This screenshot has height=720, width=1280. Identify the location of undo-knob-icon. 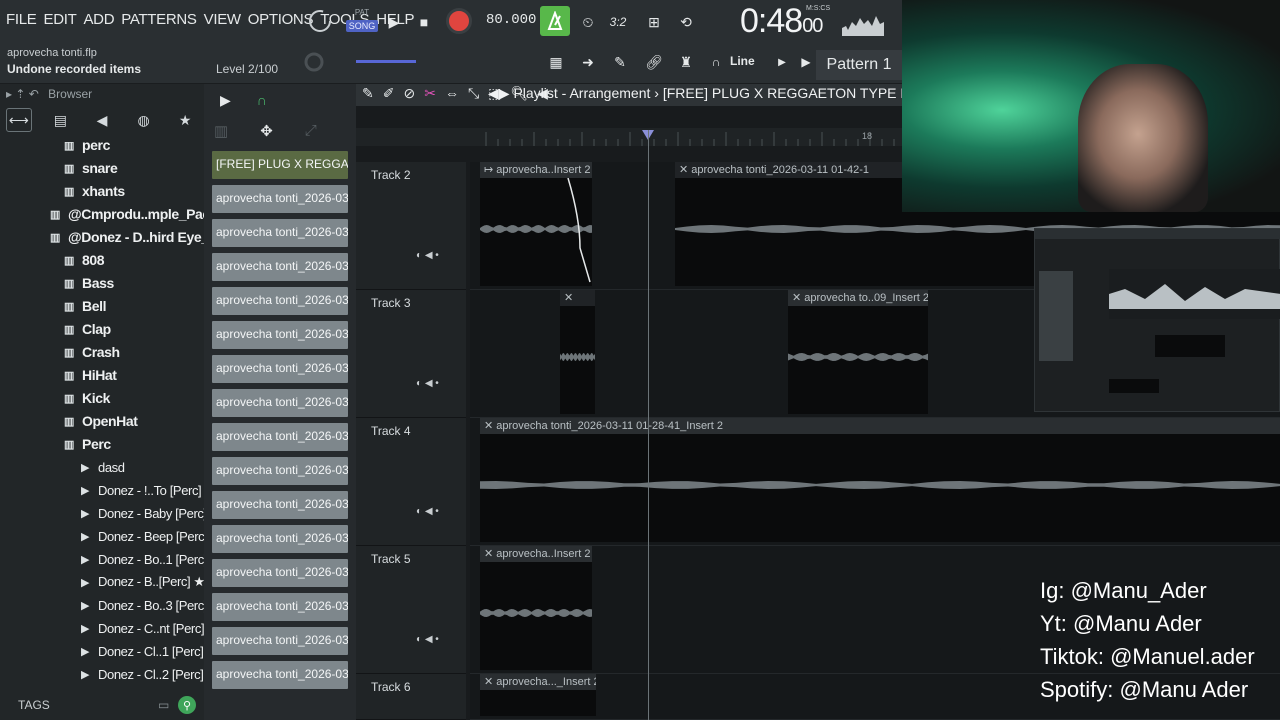
(320, 21).